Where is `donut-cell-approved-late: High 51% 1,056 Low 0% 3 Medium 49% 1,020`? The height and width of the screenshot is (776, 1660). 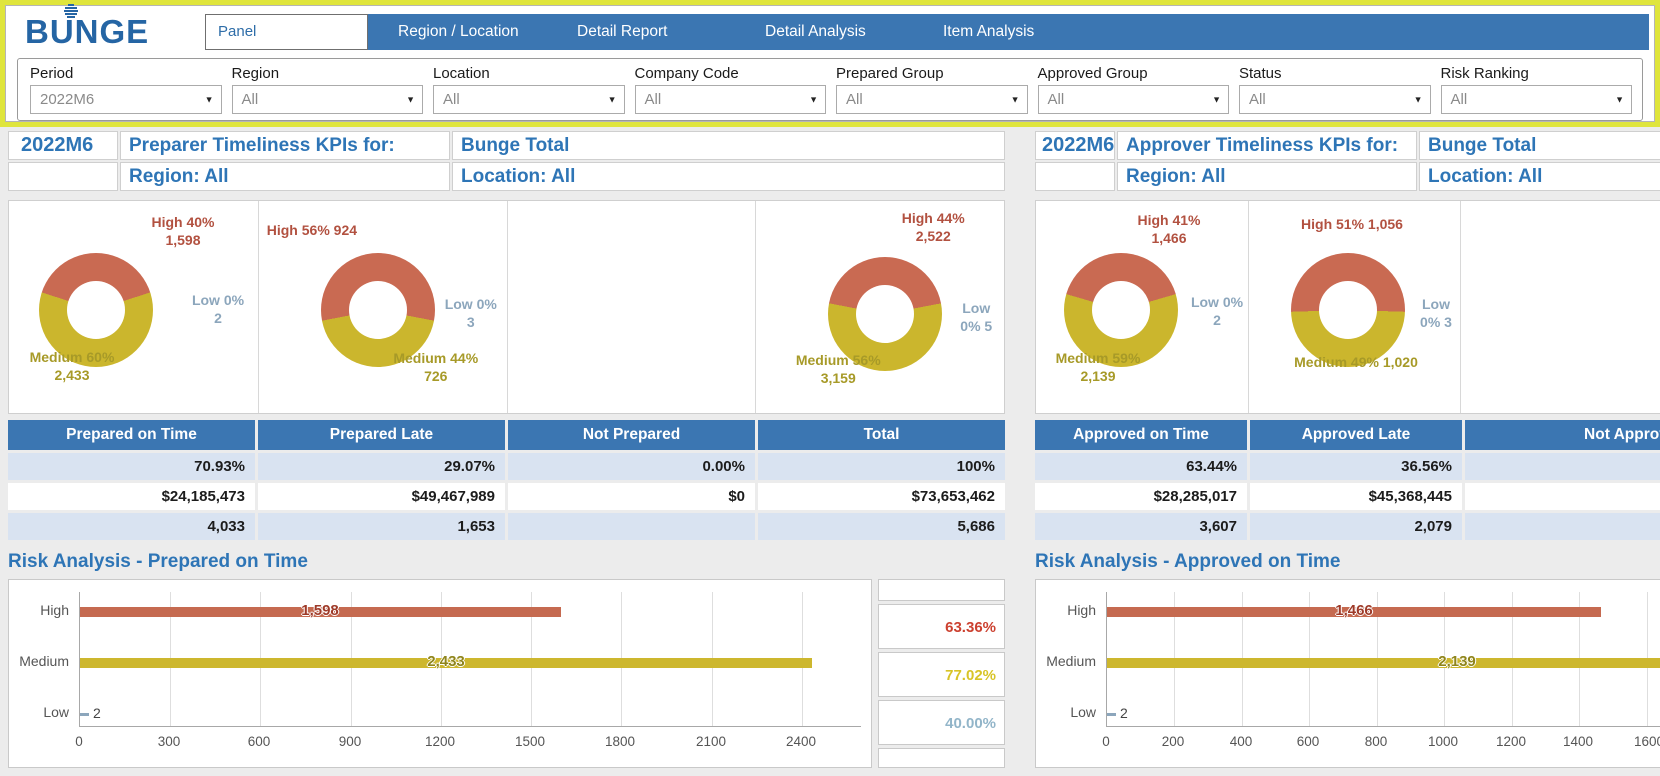 donut-cell-approved-late: High 51% 1,056 Low 0% 3 Medium 49% 1,020 is located at coordinates (1354, 307).